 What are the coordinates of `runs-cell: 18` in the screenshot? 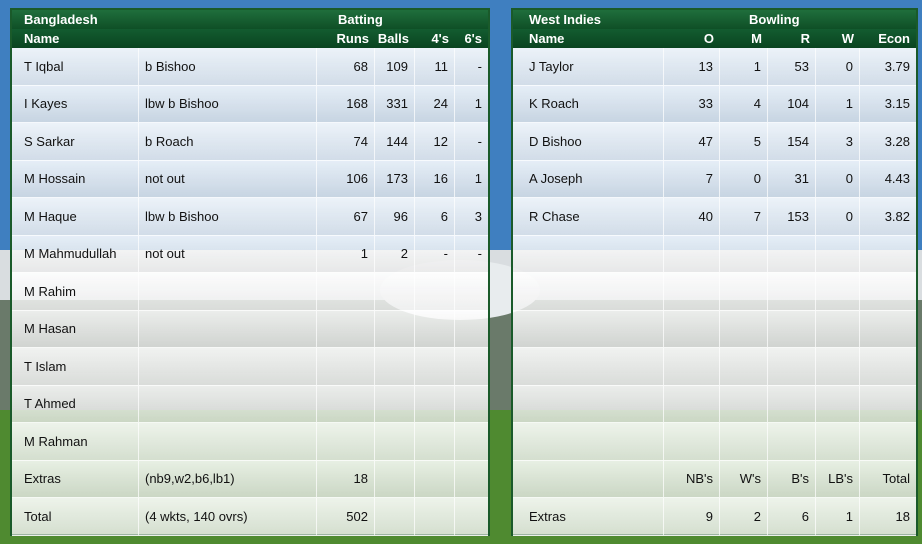 It's located at (346, 478).